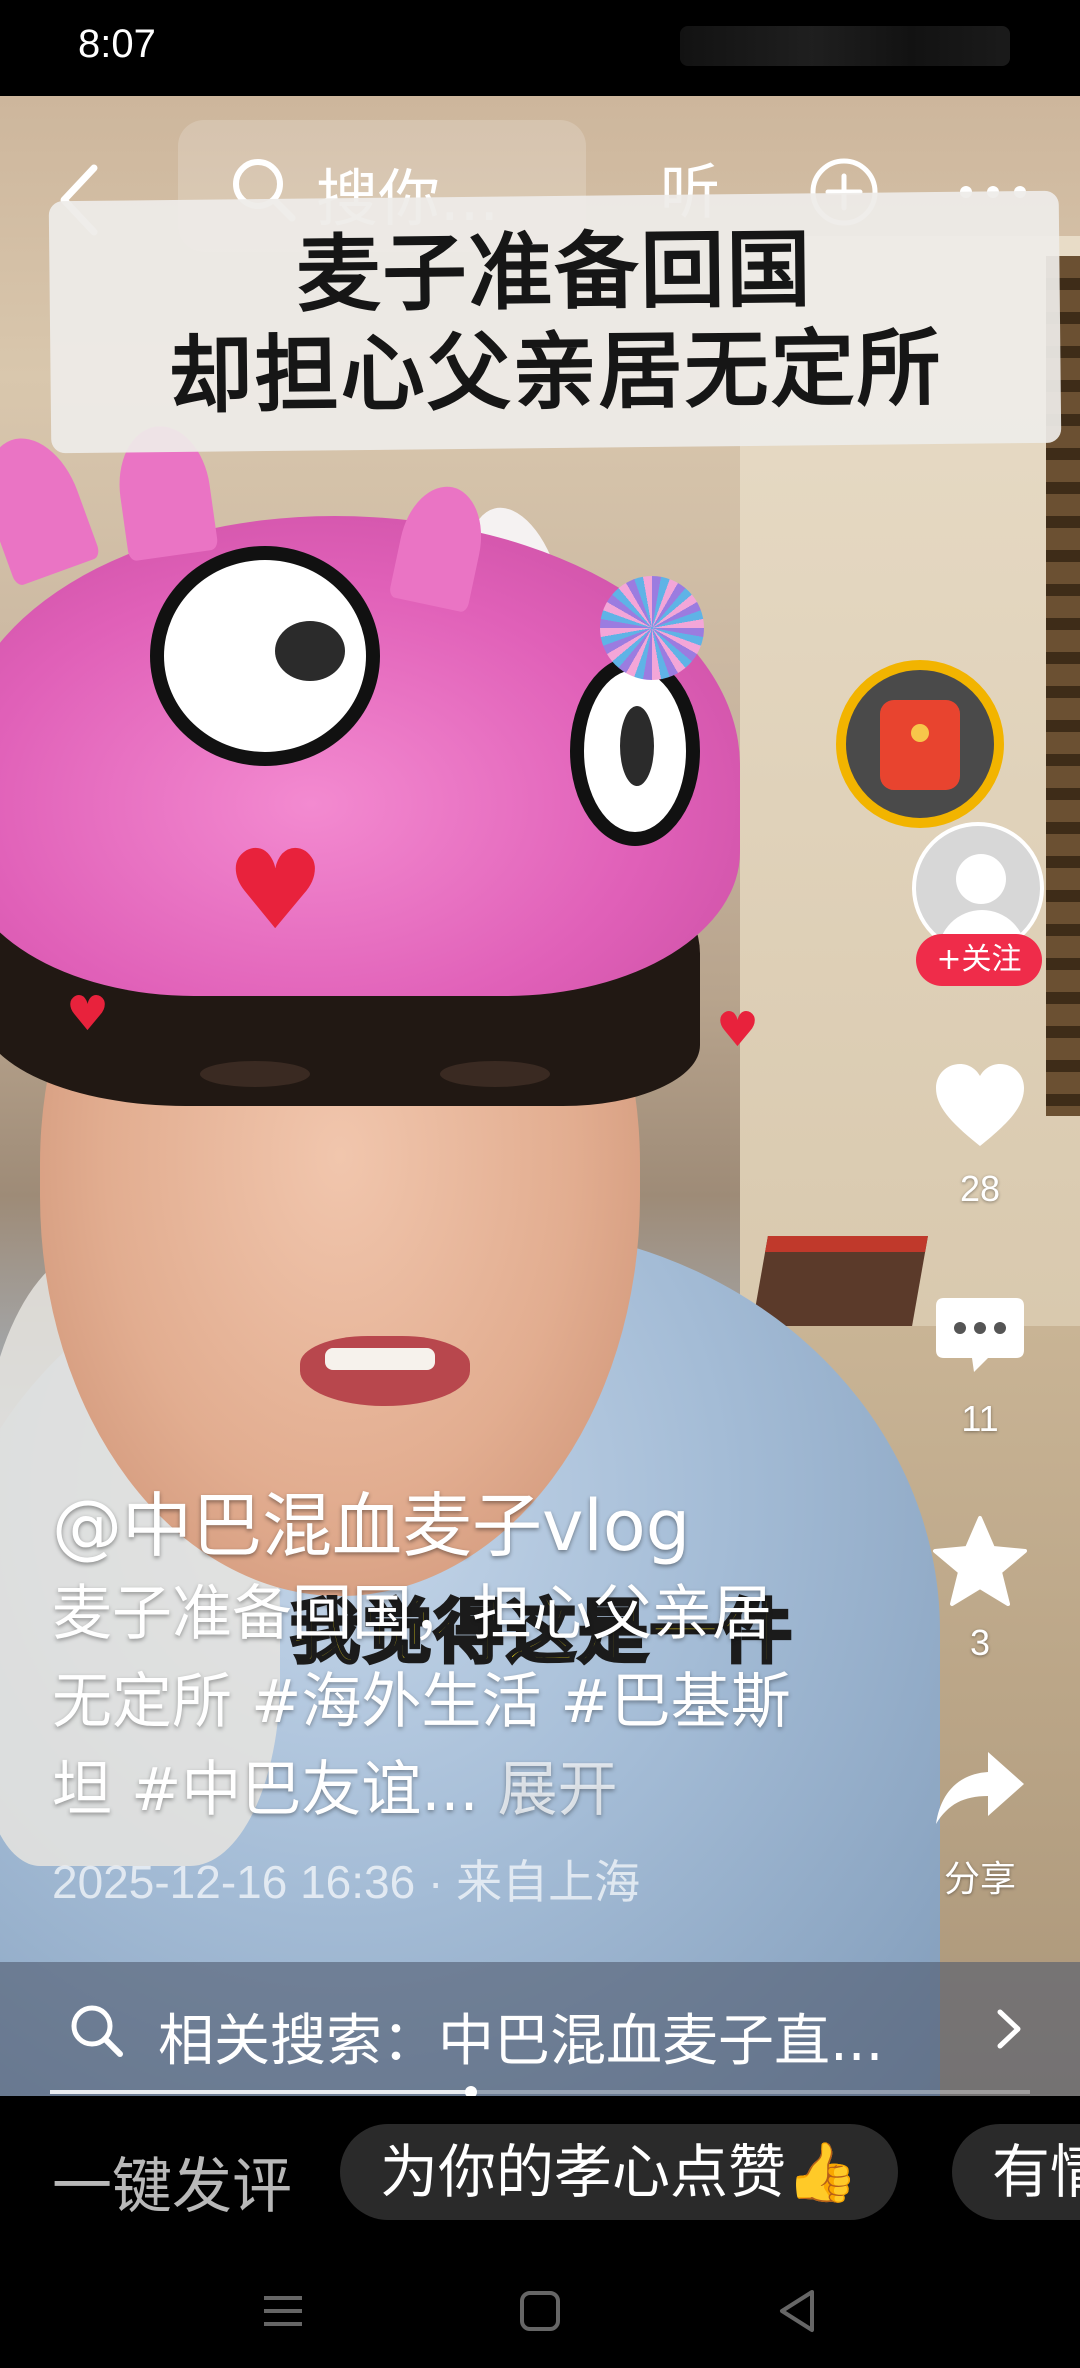  I want to click on quick-comment-chip: 为你的孝心点赞👍, so click(619, 2172).